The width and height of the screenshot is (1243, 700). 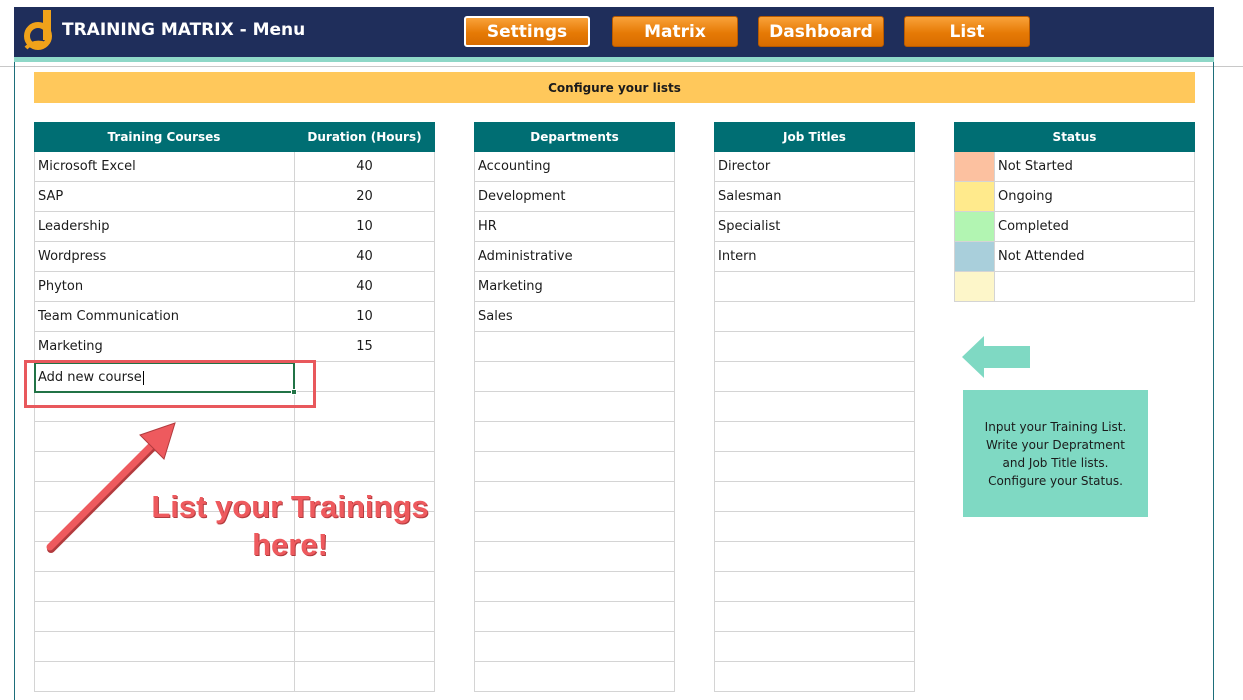 What do you see at coordinates (967, 31) in the screenshot?
I see `list-button: List` at bounding box center [967, 31].